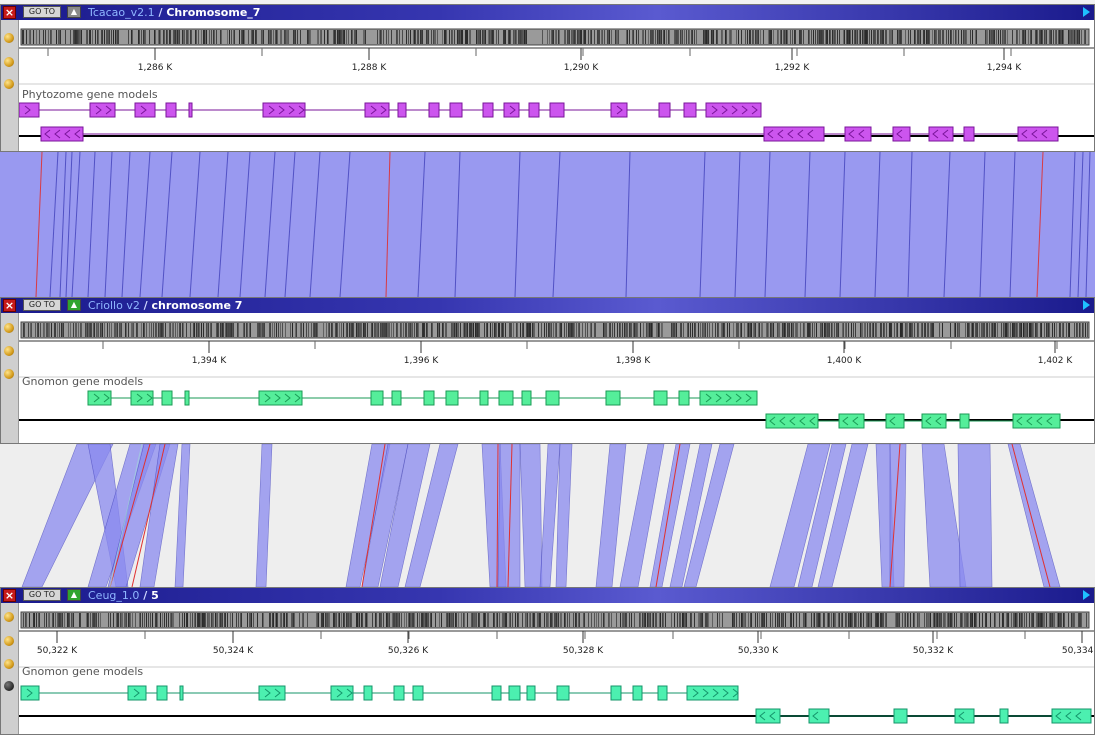 Image resolution: width=1095 pixels, height=735 pixels. What do you see at coordinates (113, 595) in the screenshot?
I see `genome-link: Ceug_1.0` at bounding box center [113, 595].